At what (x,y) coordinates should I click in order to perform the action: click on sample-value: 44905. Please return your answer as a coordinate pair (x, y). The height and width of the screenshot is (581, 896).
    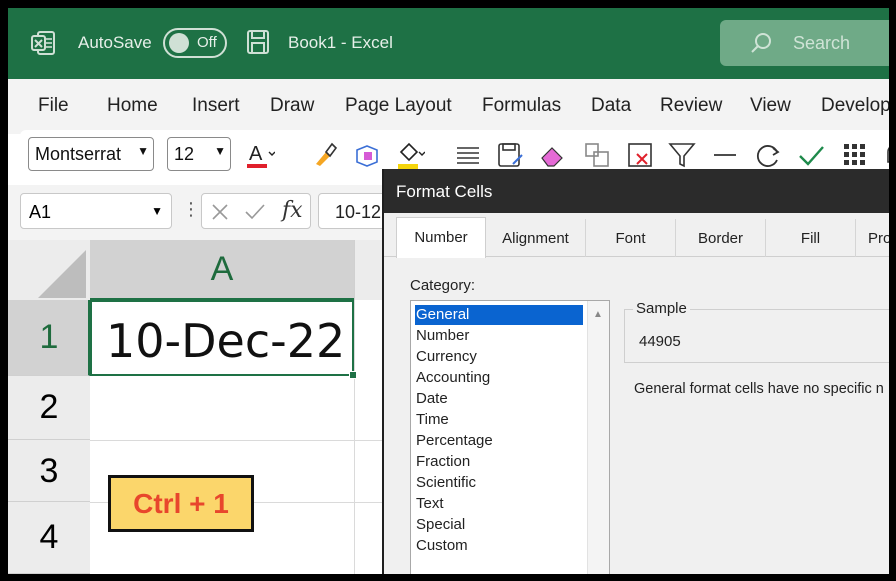
    Looking at the image, I should click on (660, 341).